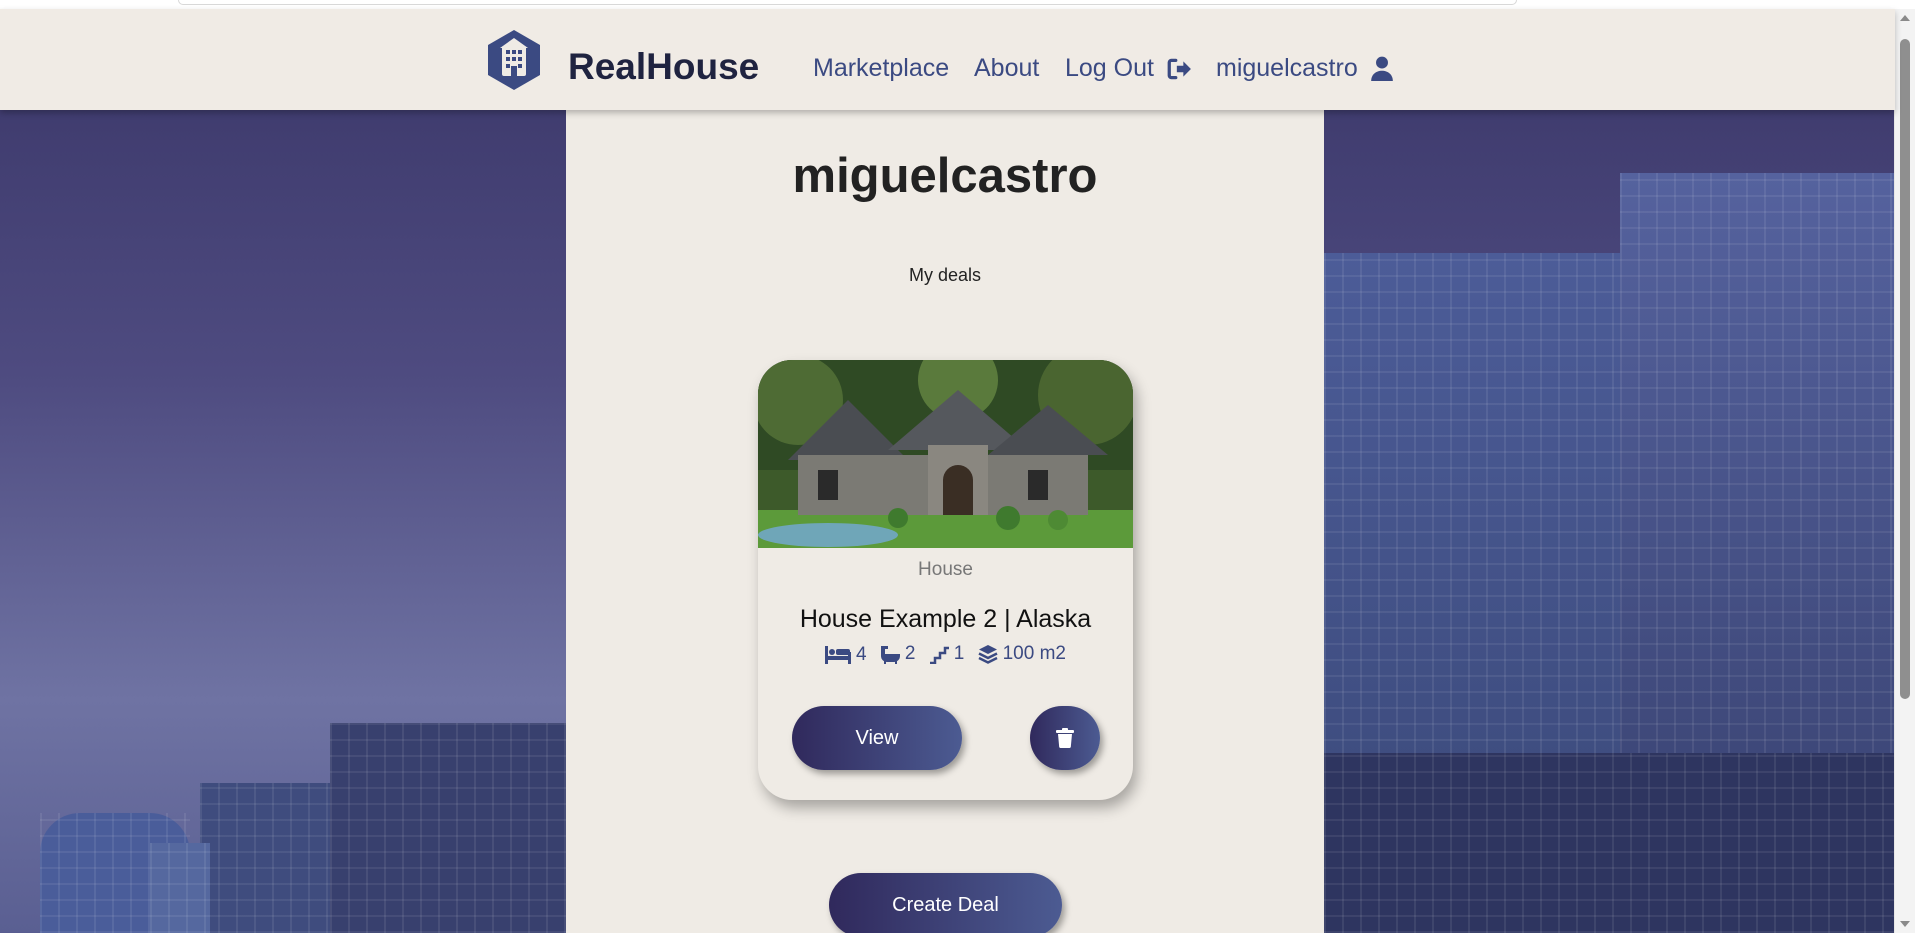  Describe the element at coordinates (945, 454) in the screenshot. I see `deal-photo` at that location.